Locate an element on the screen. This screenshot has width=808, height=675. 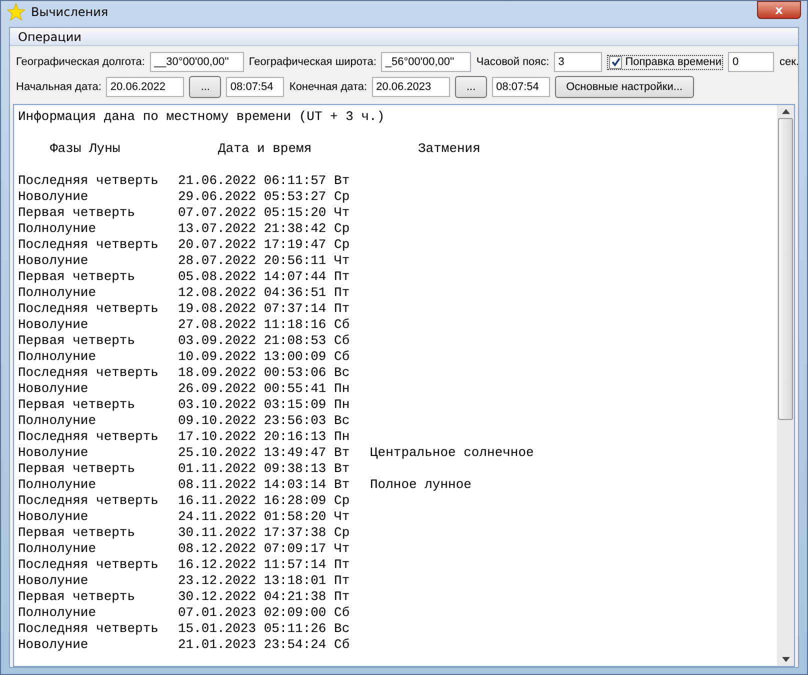
latitude-field: _56°00'00,00'' is located at coordinates (426, 62).